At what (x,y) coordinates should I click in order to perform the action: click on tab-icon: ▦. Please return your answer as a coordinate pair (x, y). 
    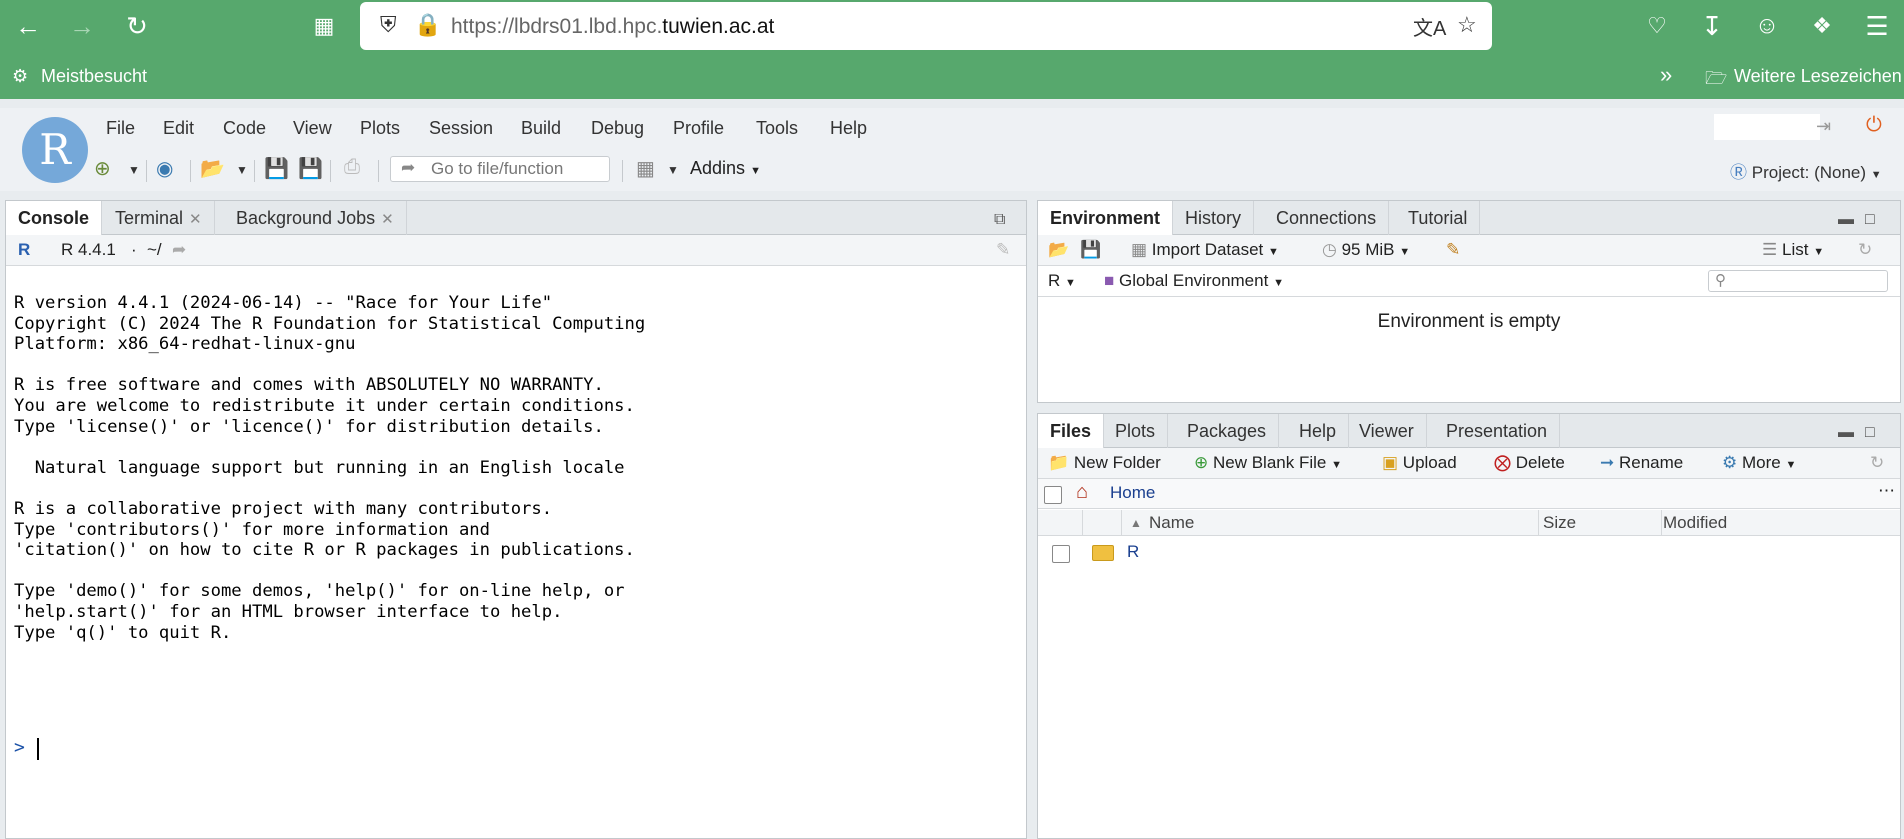
    Looking at the image, I should click on (324, 26).